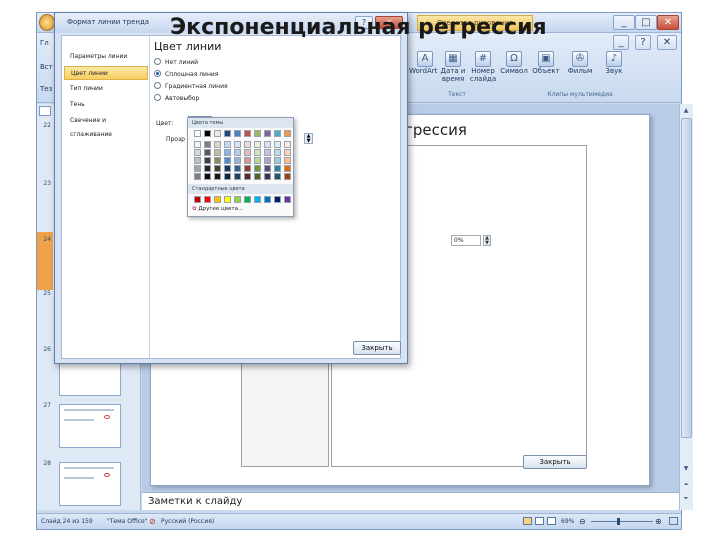 Image resolution: width=720 pixels, height=540 pixels. Describe the element at coordinates (546, 63) in the screenshot. I see `ribbon-button-object: ▣ Объект` at that location.